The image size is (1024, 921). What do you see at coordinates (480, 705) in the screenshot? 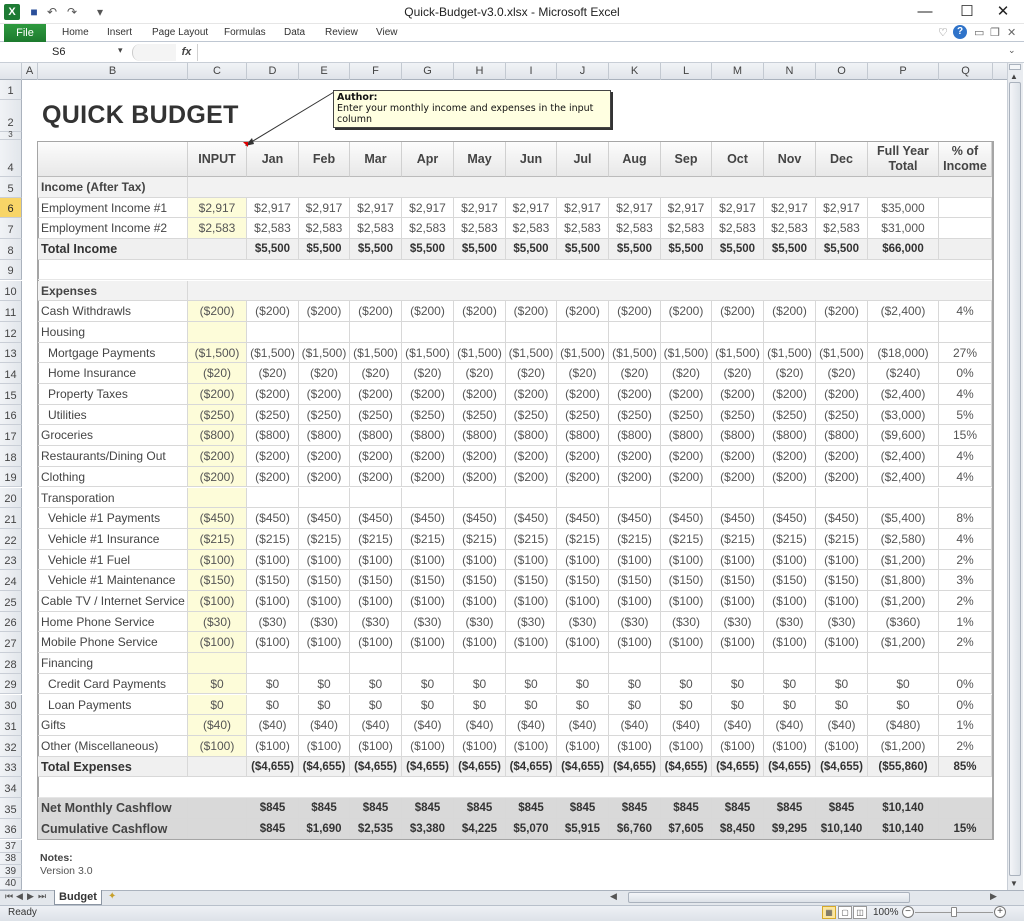
I see `value-cell: $0` at bounding box center [480, 705].